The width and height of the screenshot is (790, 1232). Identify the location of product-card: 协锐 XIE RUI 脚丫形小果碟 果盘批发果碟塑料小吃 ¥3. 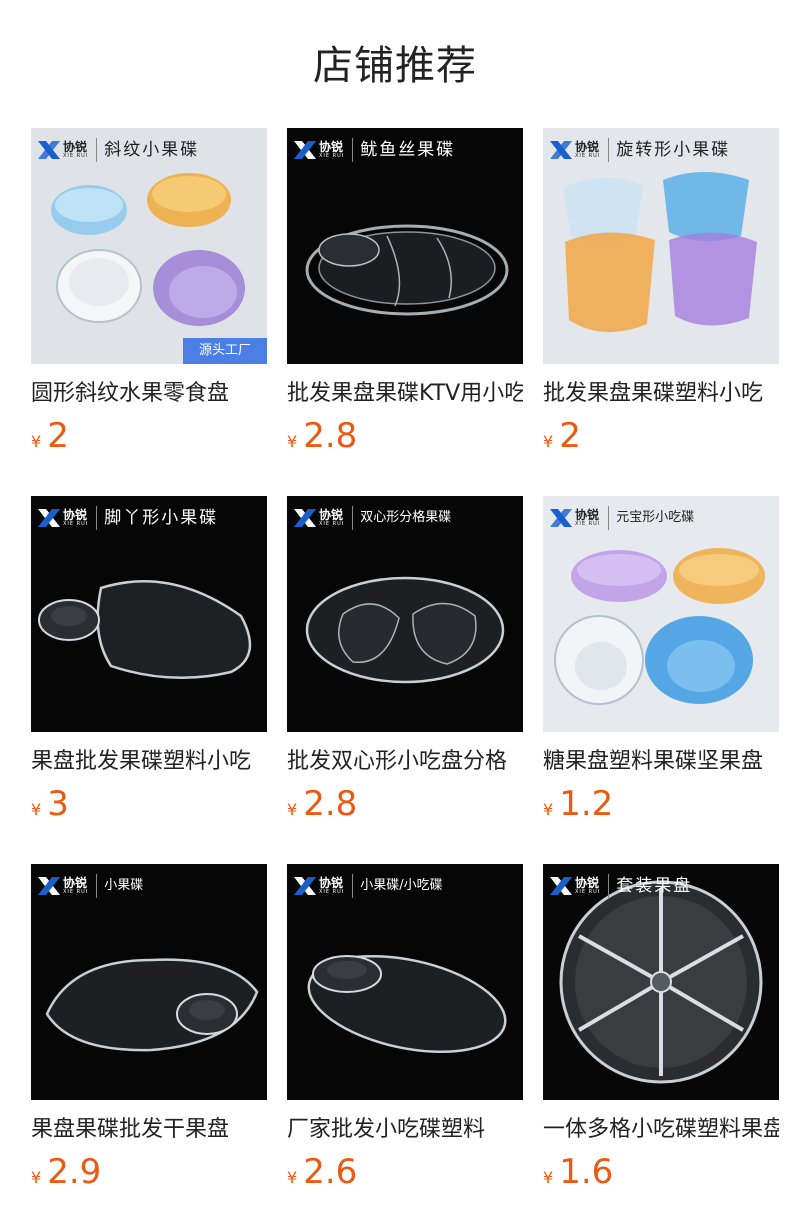
(149, 661).